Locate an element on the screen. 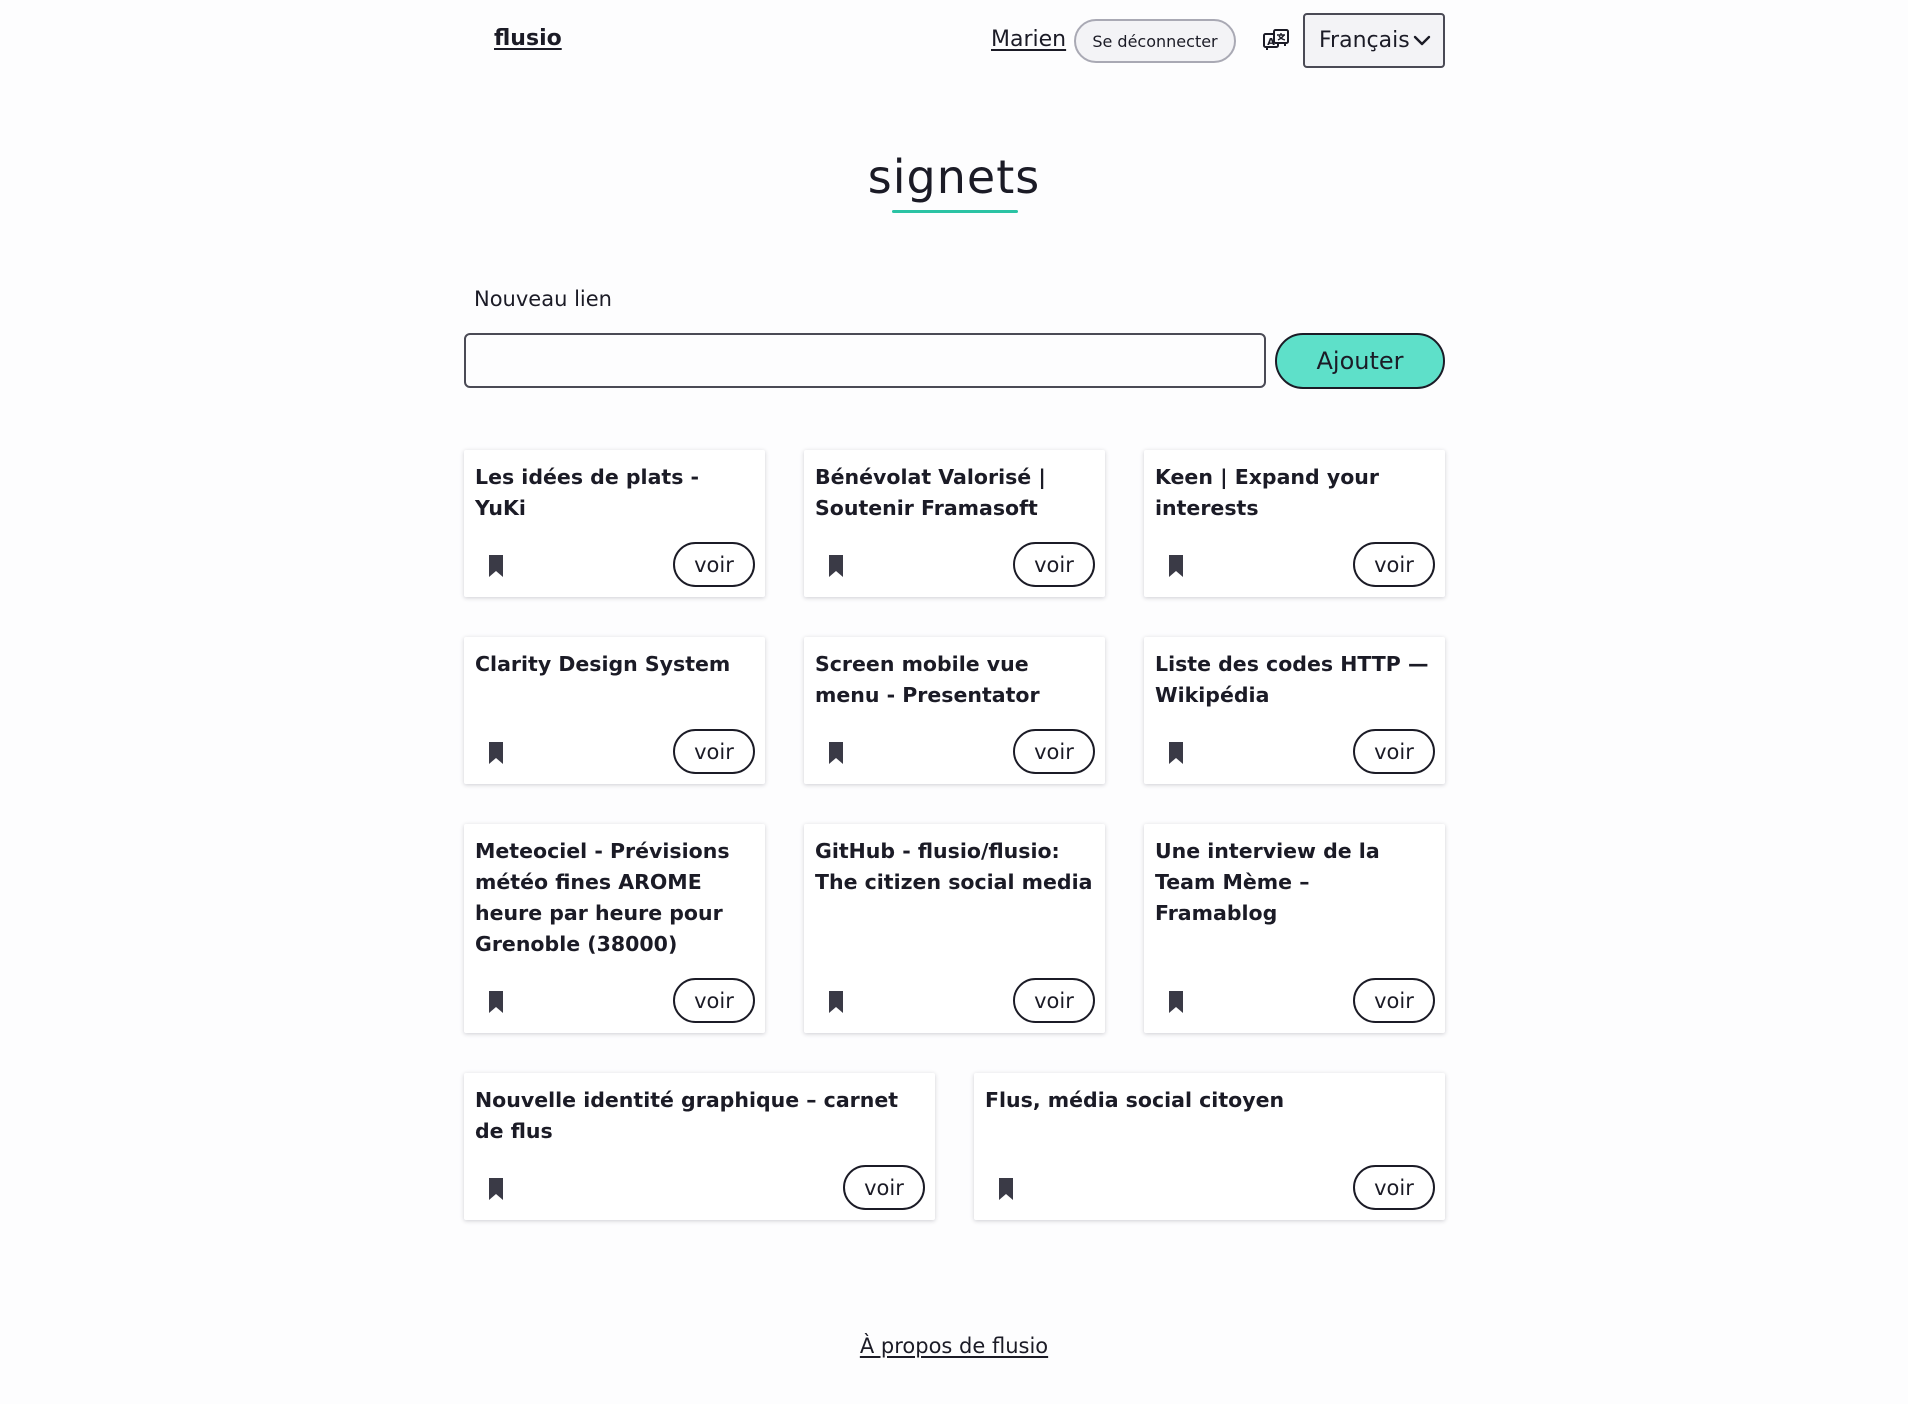 This screenshot has height=1404, width=1908. link-card: Screen mobile vue menu - Presentator voir is located at coordinates (954, 710).